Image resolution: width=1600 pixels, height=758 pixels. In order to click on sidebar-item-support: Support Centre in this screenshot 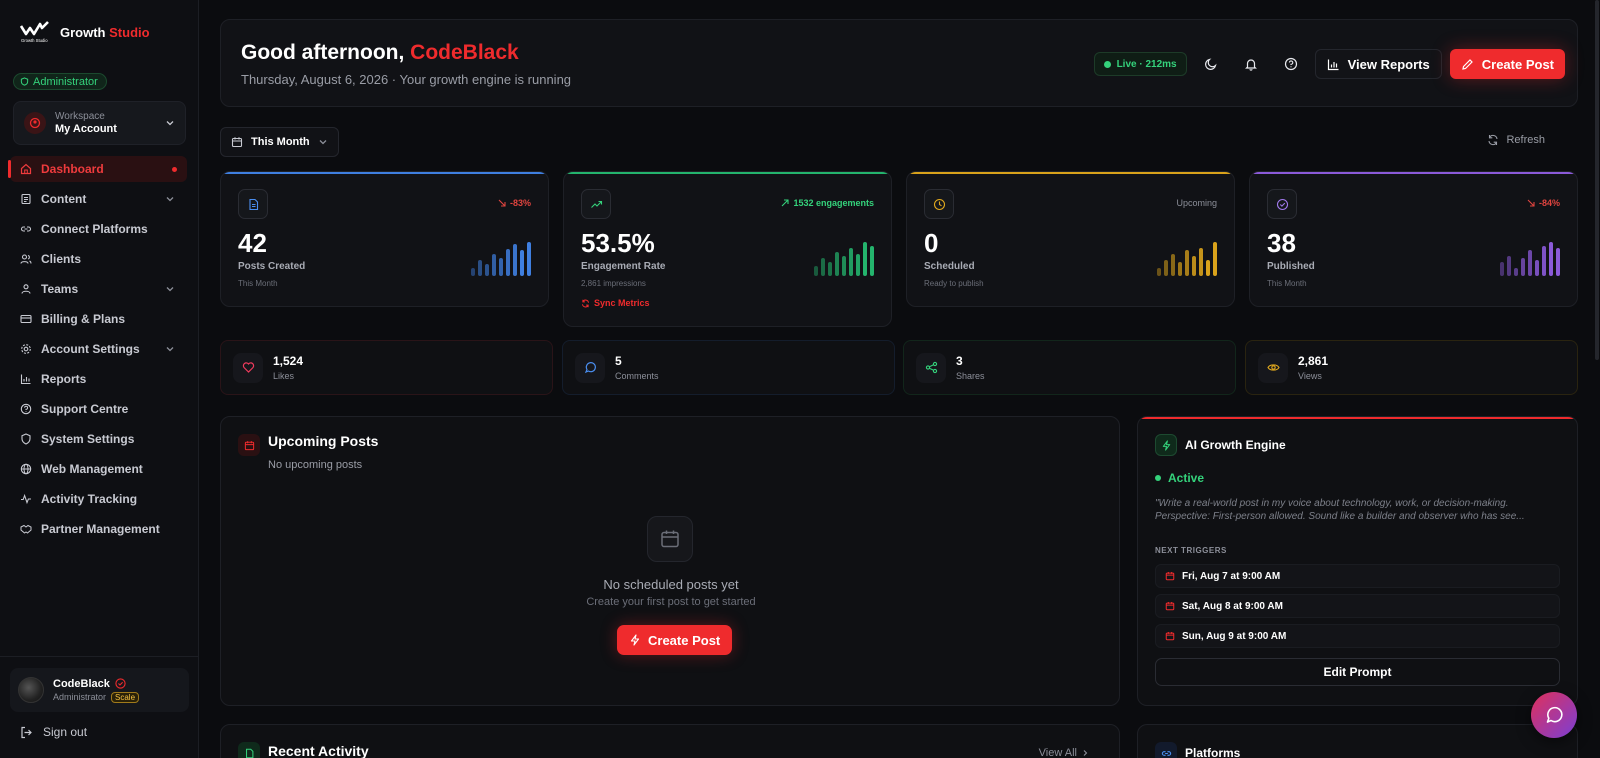, I will do `click(98, 409)`.